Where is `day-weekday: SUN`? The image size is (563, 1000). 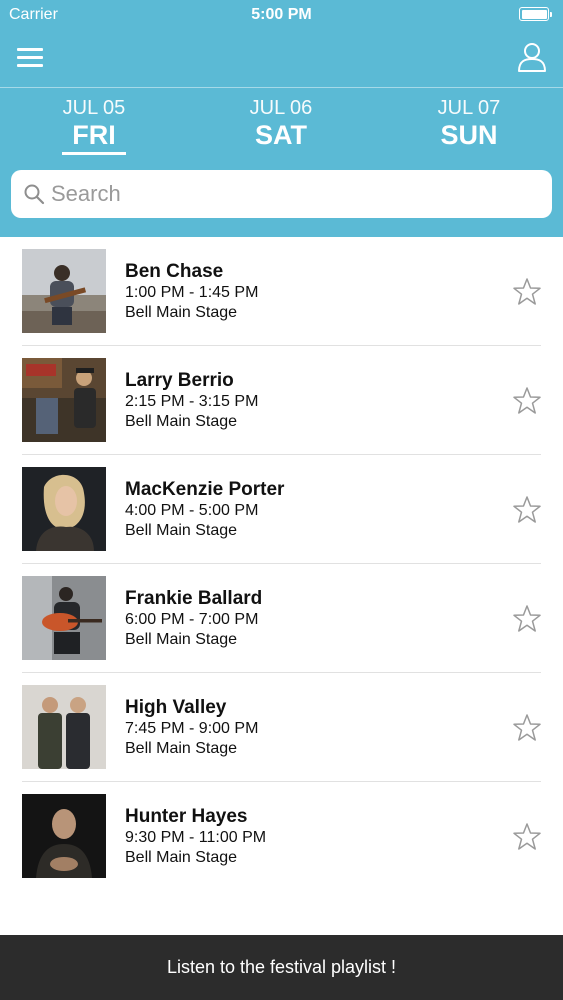 day-weekday: SUN is located at coordinates (469, 135).